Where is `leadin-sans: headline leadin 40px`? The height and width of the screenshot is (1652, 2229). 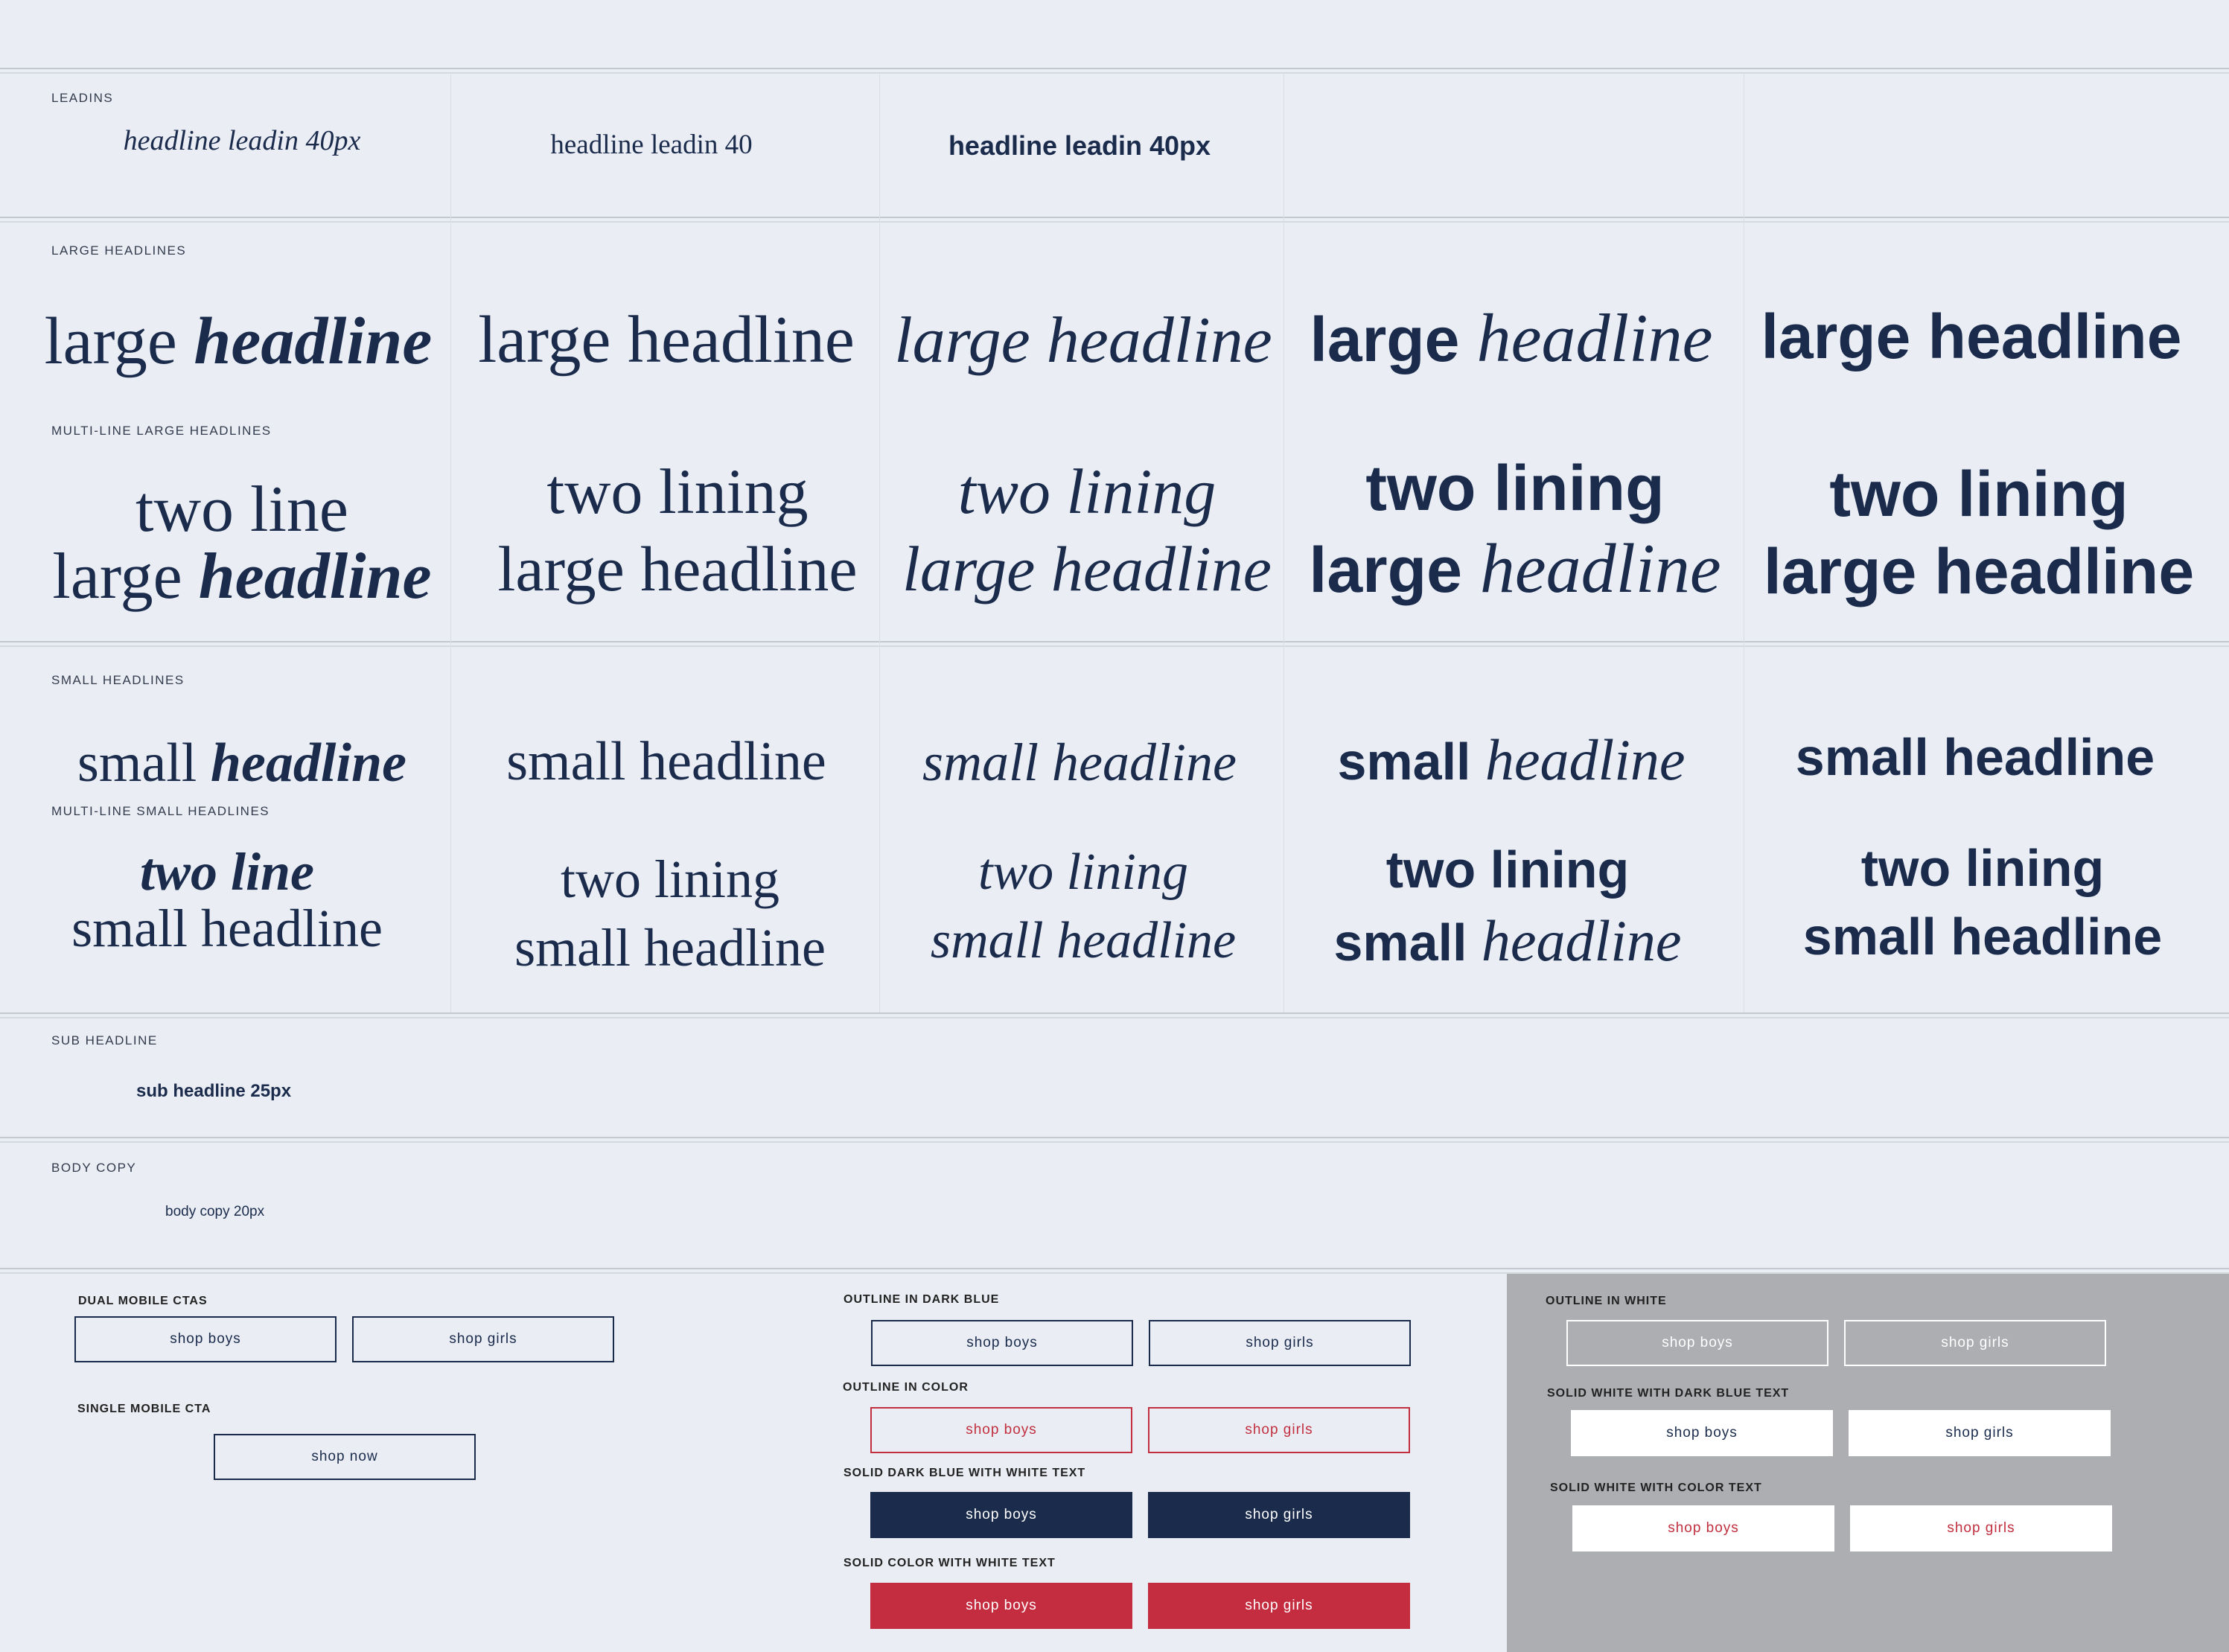 leadin-sans: headline leadin 40px is located at coordinates (1080, 145).